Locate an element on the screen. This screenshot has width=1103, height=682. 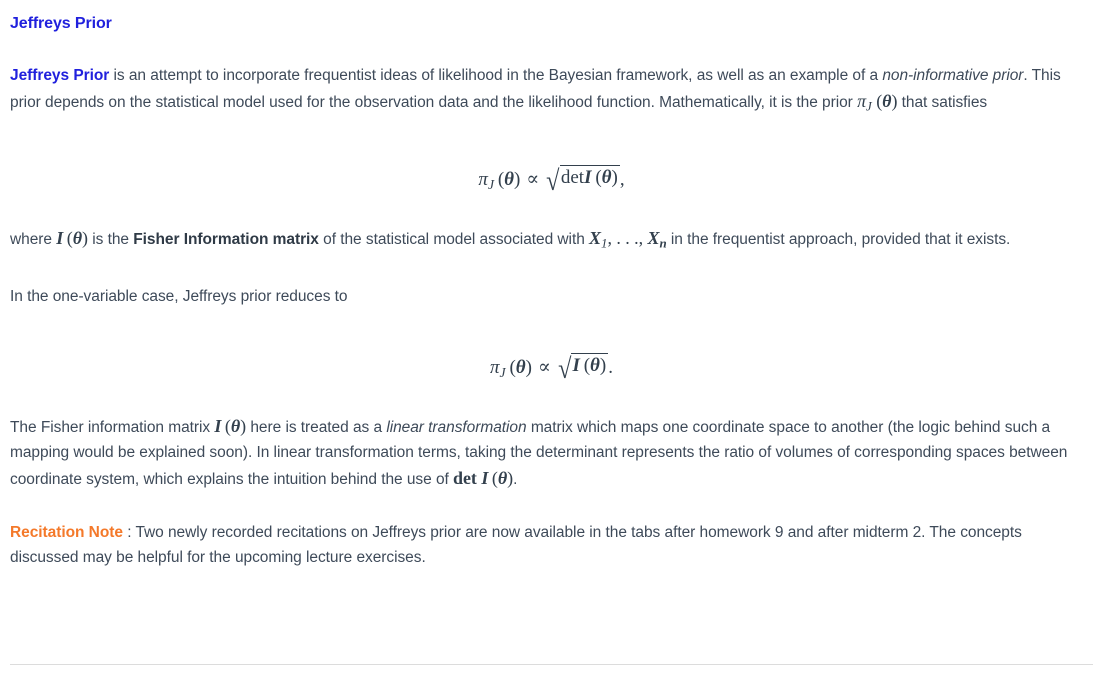
inline-math-pi-j-theta: πJ (θ) is located at coordinates (877, 102).